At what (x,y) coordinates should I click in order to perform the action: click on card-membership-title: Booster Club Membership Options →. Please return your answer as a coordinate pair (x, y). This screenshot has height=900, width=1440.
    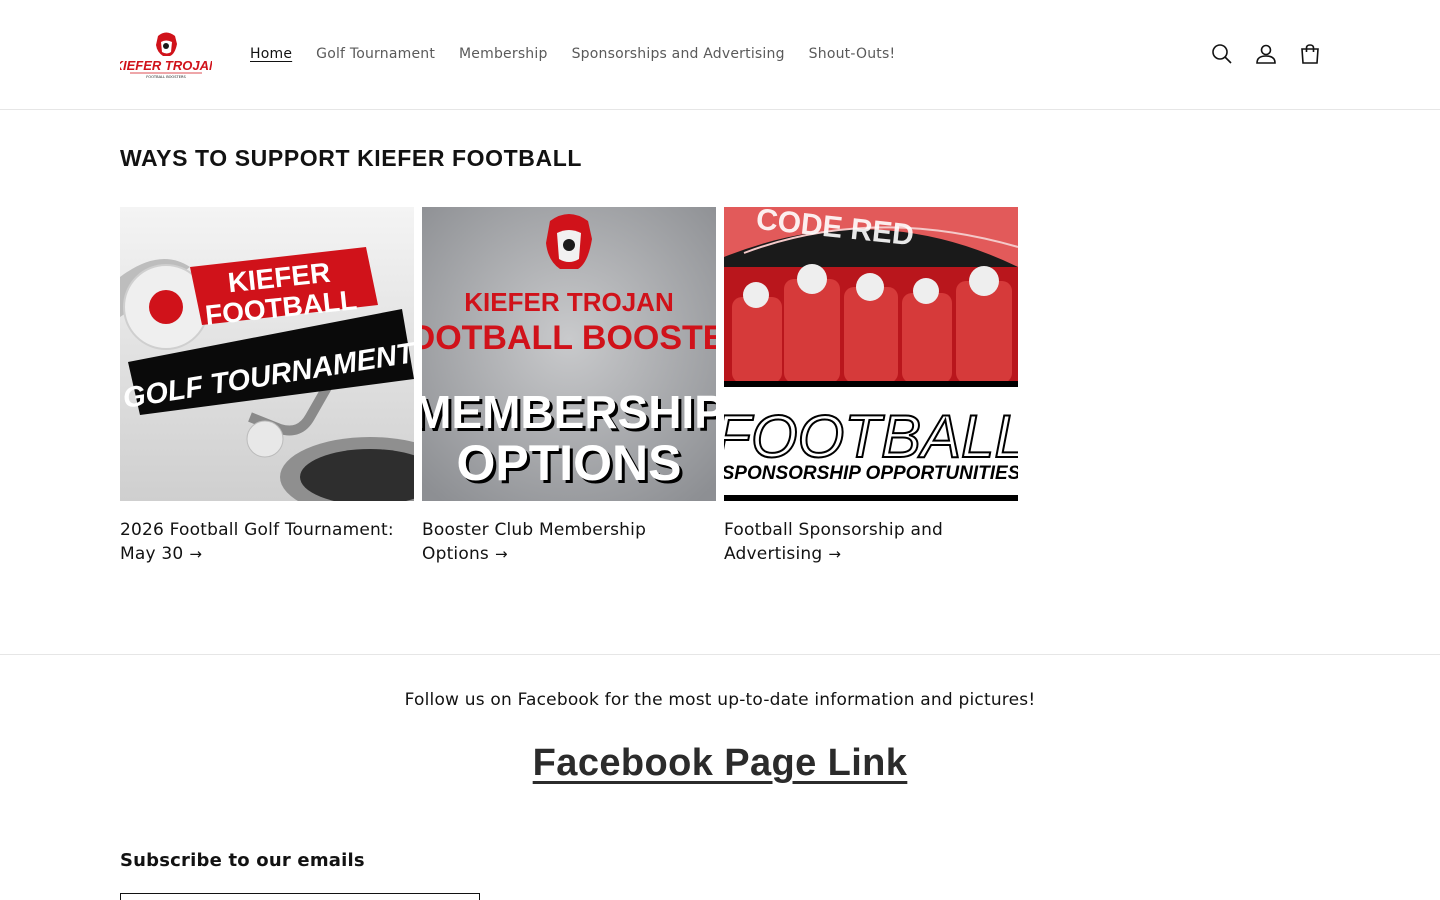
    Looking at the image, I should click on (569, 542).